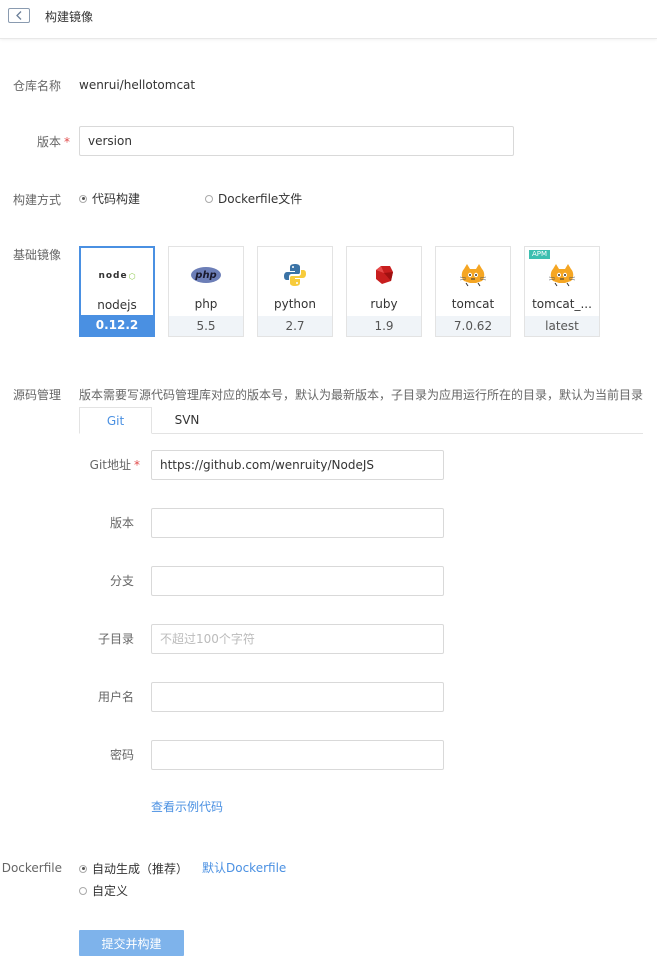 This screenshot has width=657, height=964. Describe the element at coordinates (121, 755) in the screenshot. I see `password-label: 密码` at that location.